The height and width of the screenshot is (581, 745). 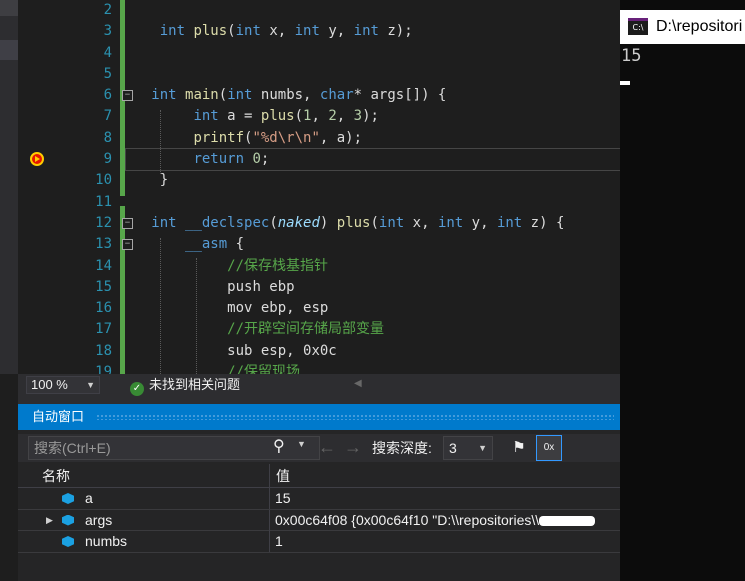 What do you see at coordinates (99, 519) in the screenshot?
I see `variable-name: args` at bounding box center [99, 519].